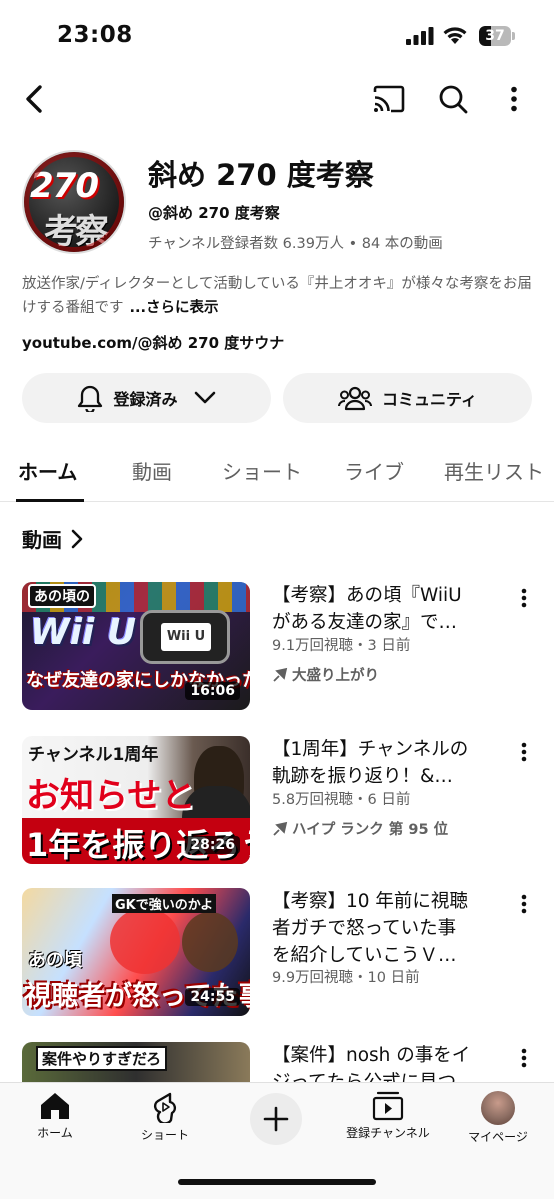  What do you see at coordinates (386, 1075) in the screenshot?
I see `video-title-line: ジってたら公式に見つ` at bounding box center [386, 1075].